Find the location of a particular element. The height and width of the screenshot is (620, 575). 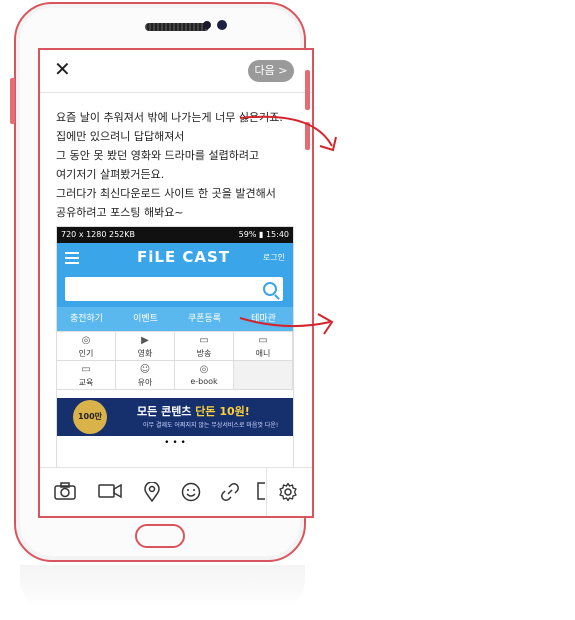

arrow-upper is located at coordinates (286, 131).